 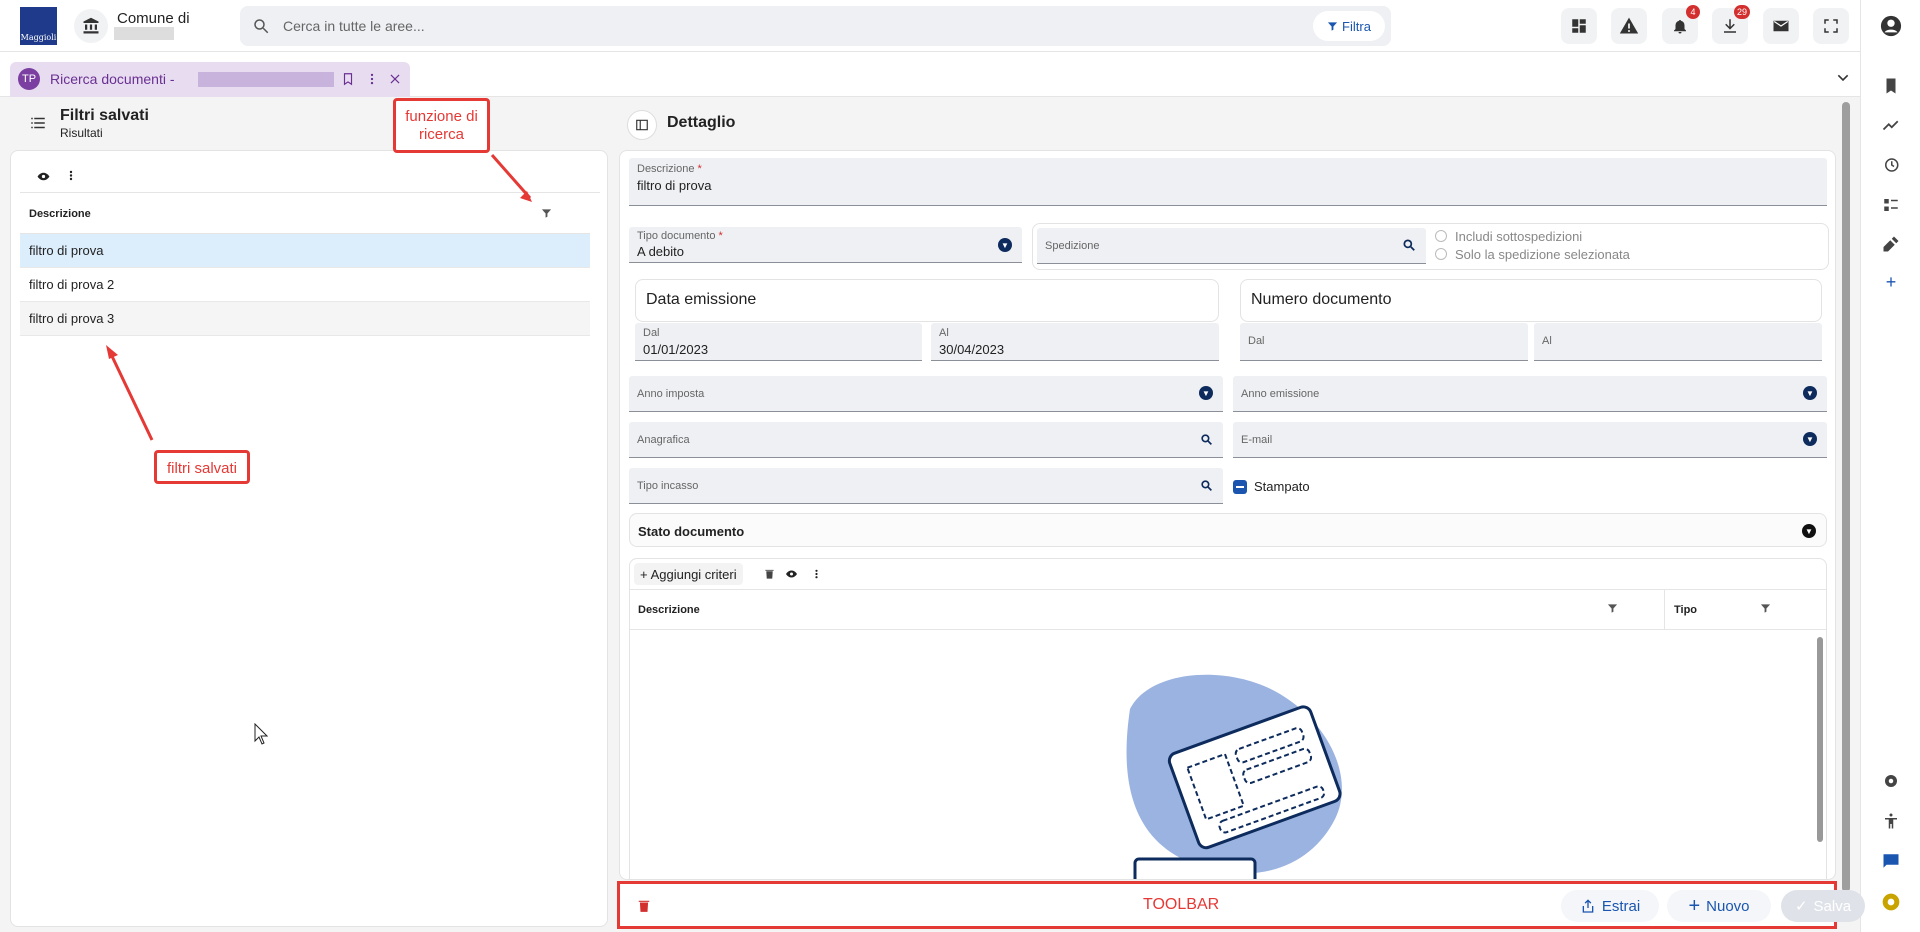 I want to click on gear-icon, so click(x=1891, y=781).